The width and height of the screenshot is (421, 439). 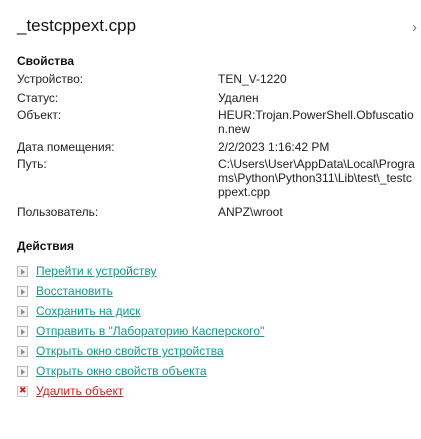 What do you see at coordinates (79, 391) in the screenshot?
I see `delete-object-link: Удалить объект` at bounding box center [79, 391].